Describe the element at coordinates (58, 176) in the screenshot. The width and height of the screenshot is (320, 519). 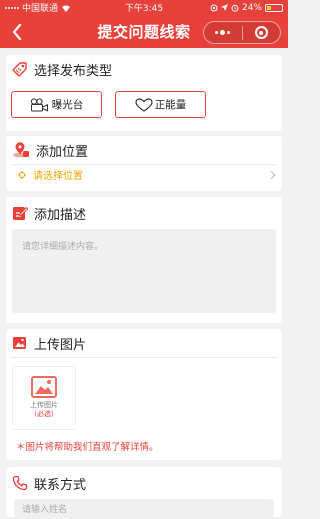
I see `location-placeholder: 请选择位置` at that location.